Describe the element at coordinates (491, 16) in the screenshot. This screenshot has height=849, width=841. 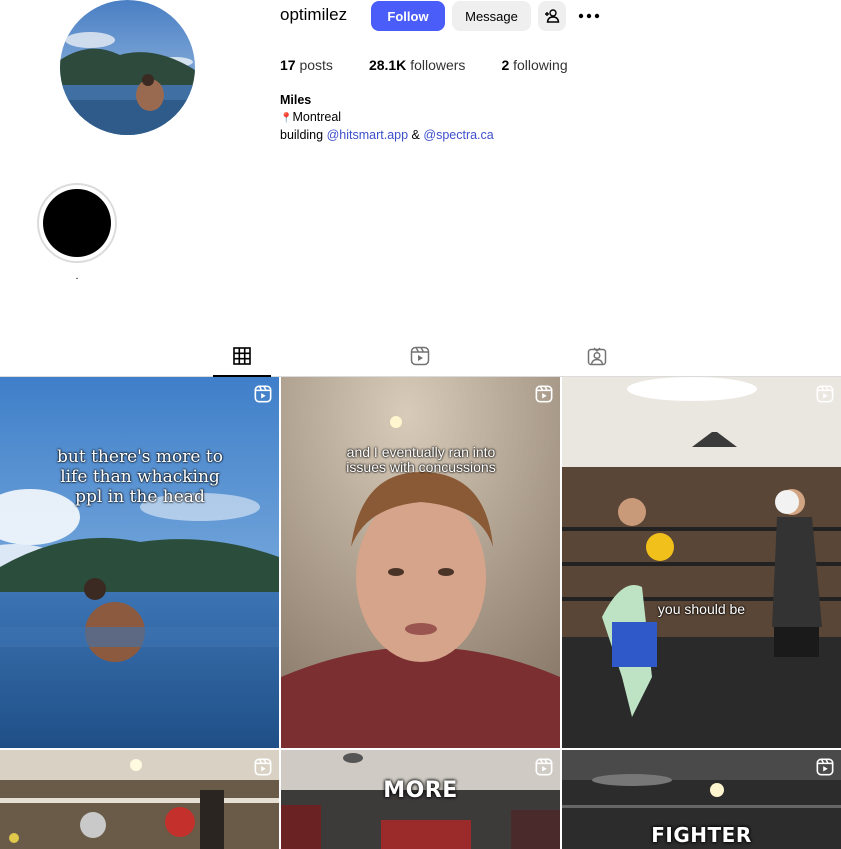
I see `message-button: Message` at that location.